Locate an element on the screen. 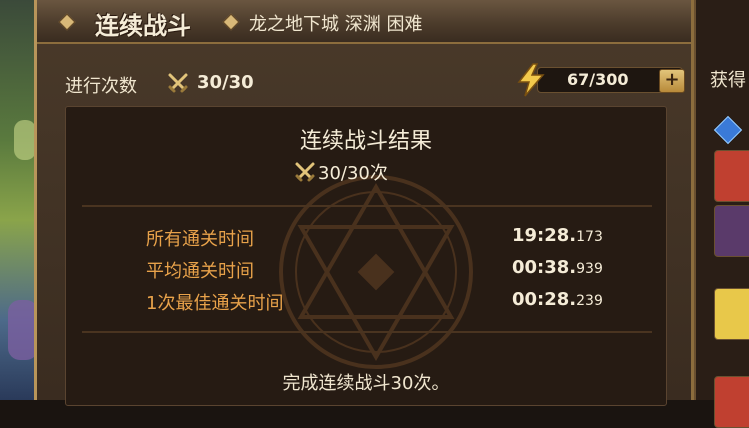 The height and width of the screenshot is (428, 749). progress-value: 30/30 is located at coordinates (225, 82).